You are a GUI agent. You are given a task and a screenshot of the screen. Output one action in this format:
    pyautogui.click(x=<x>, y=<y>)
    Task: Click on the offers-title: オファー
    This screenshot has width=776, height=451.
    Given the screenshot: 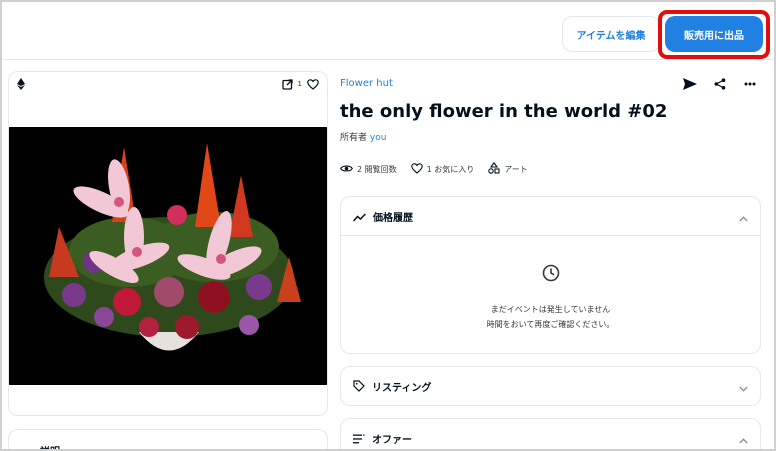 What is the action you would take?
    pyautogui.click(x=392, y=440)
    